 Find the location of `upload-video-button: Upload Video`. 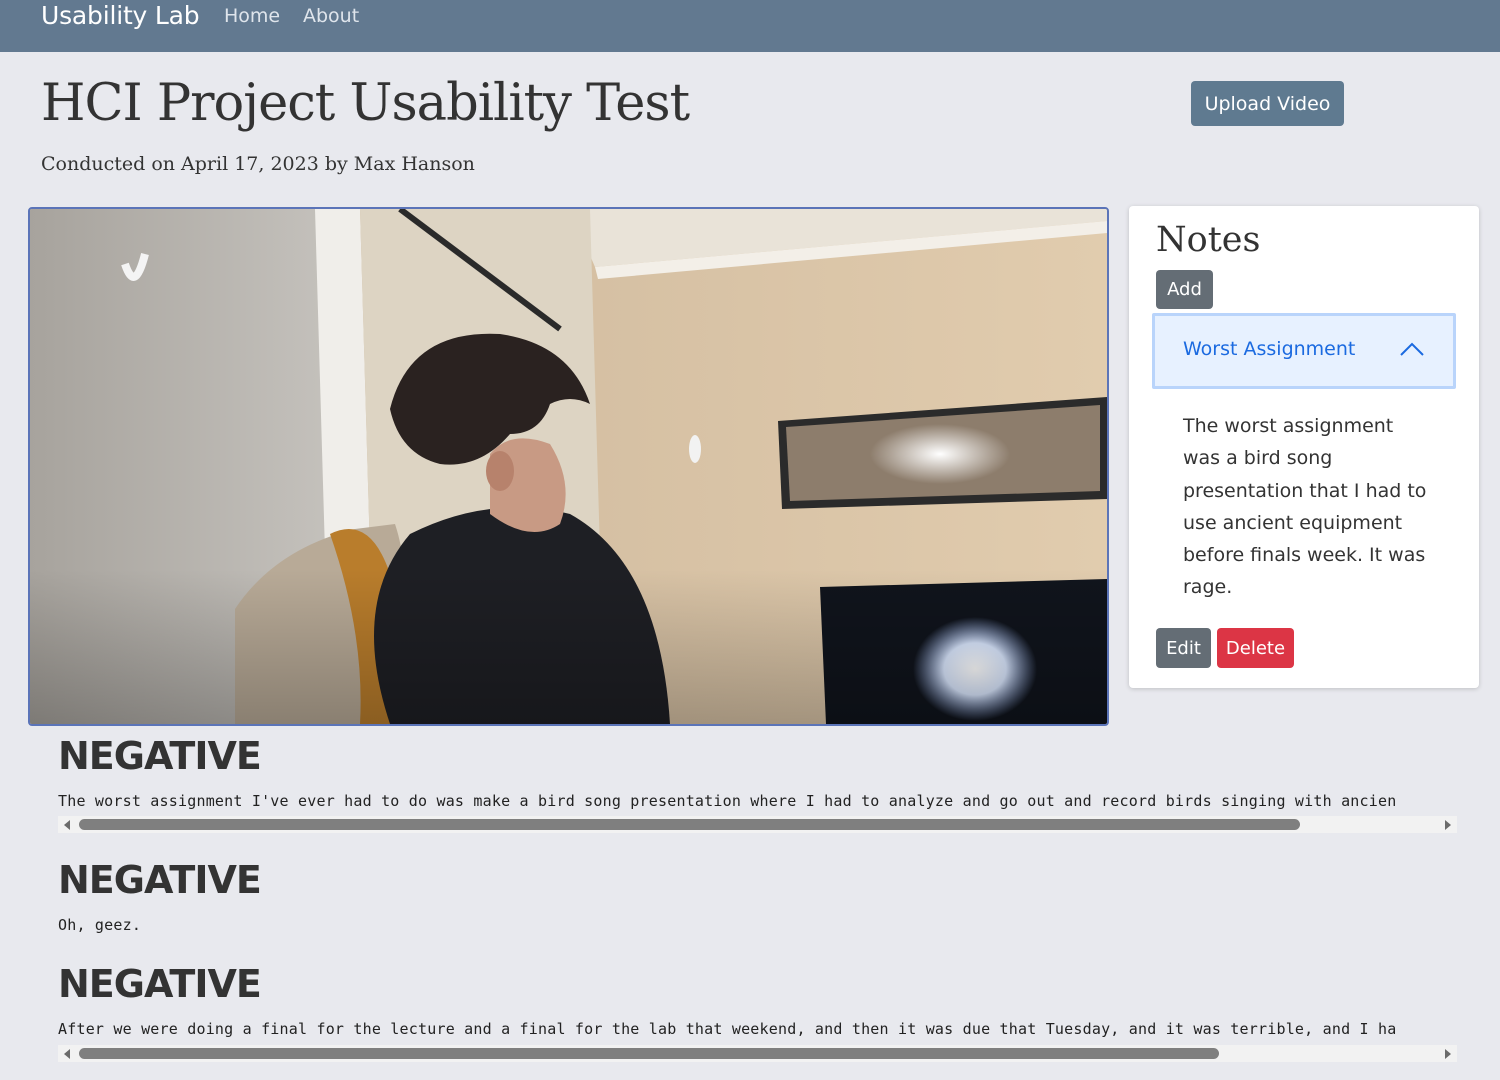

upload-video-button: Upload Video is located at coordinates (1267, 103).